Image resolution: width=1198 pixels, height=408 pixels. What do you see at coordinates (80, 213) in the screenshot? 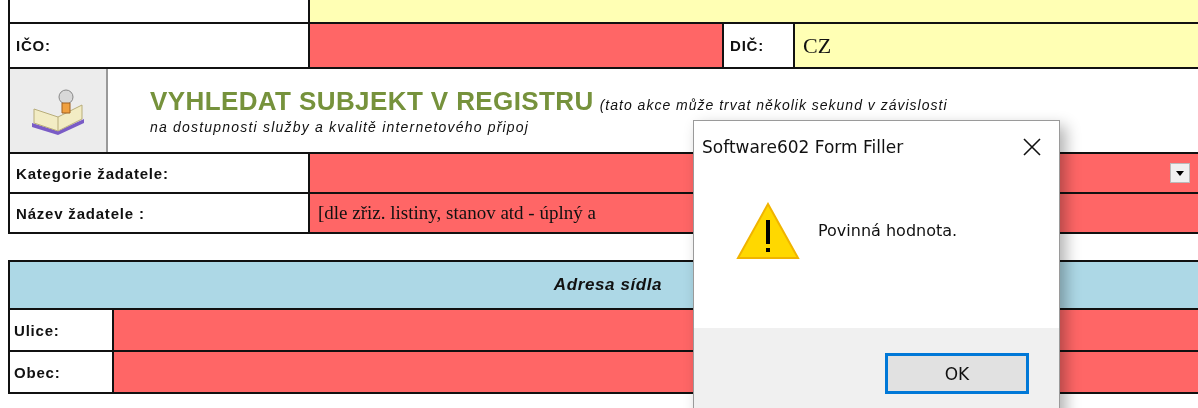
I see `field-label: Název žadatele :` at bounding box center [80, 213].